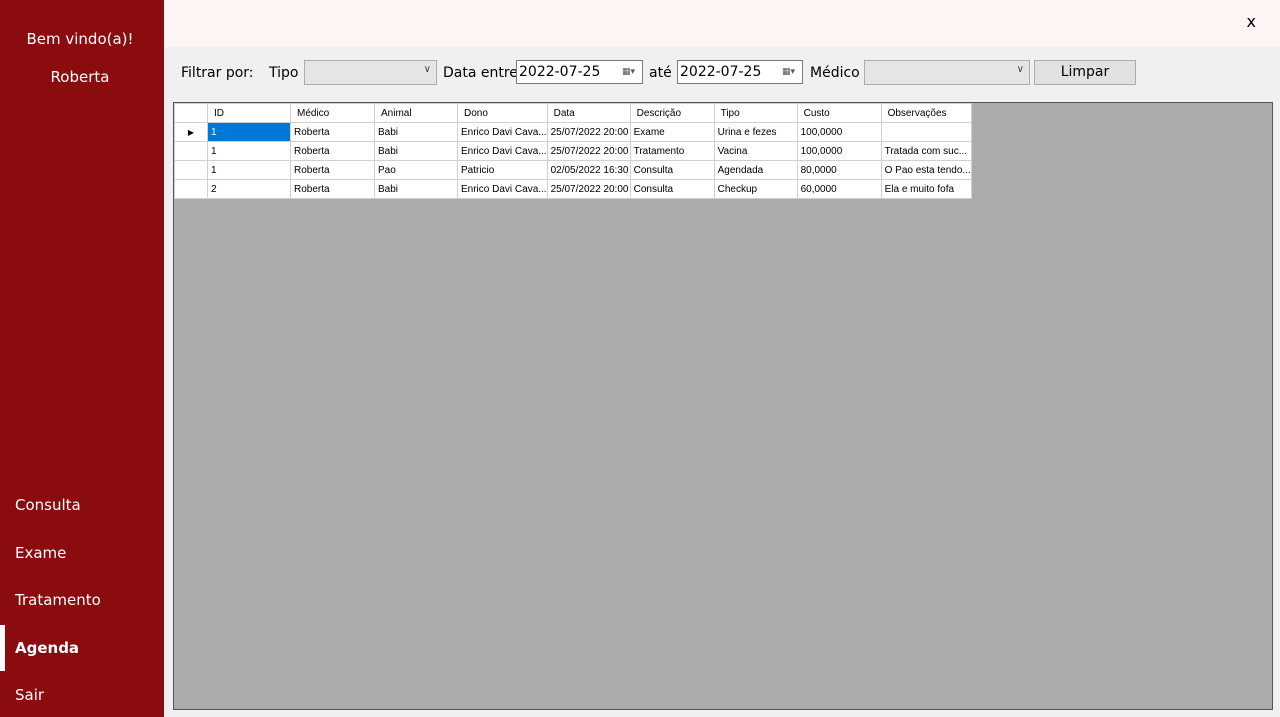  Describe the element at coordinates (82, 648) in the screenshot. I see `nav-agenda: Agenda` at that location.